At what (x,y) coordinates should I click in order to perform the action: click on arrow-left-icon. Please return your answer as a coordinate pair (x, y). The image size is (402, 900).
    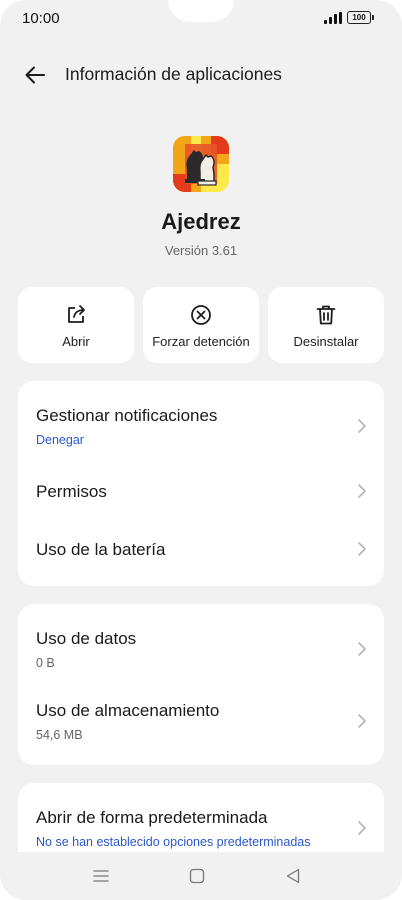
    Looking at the image, I should click on (35, 75).